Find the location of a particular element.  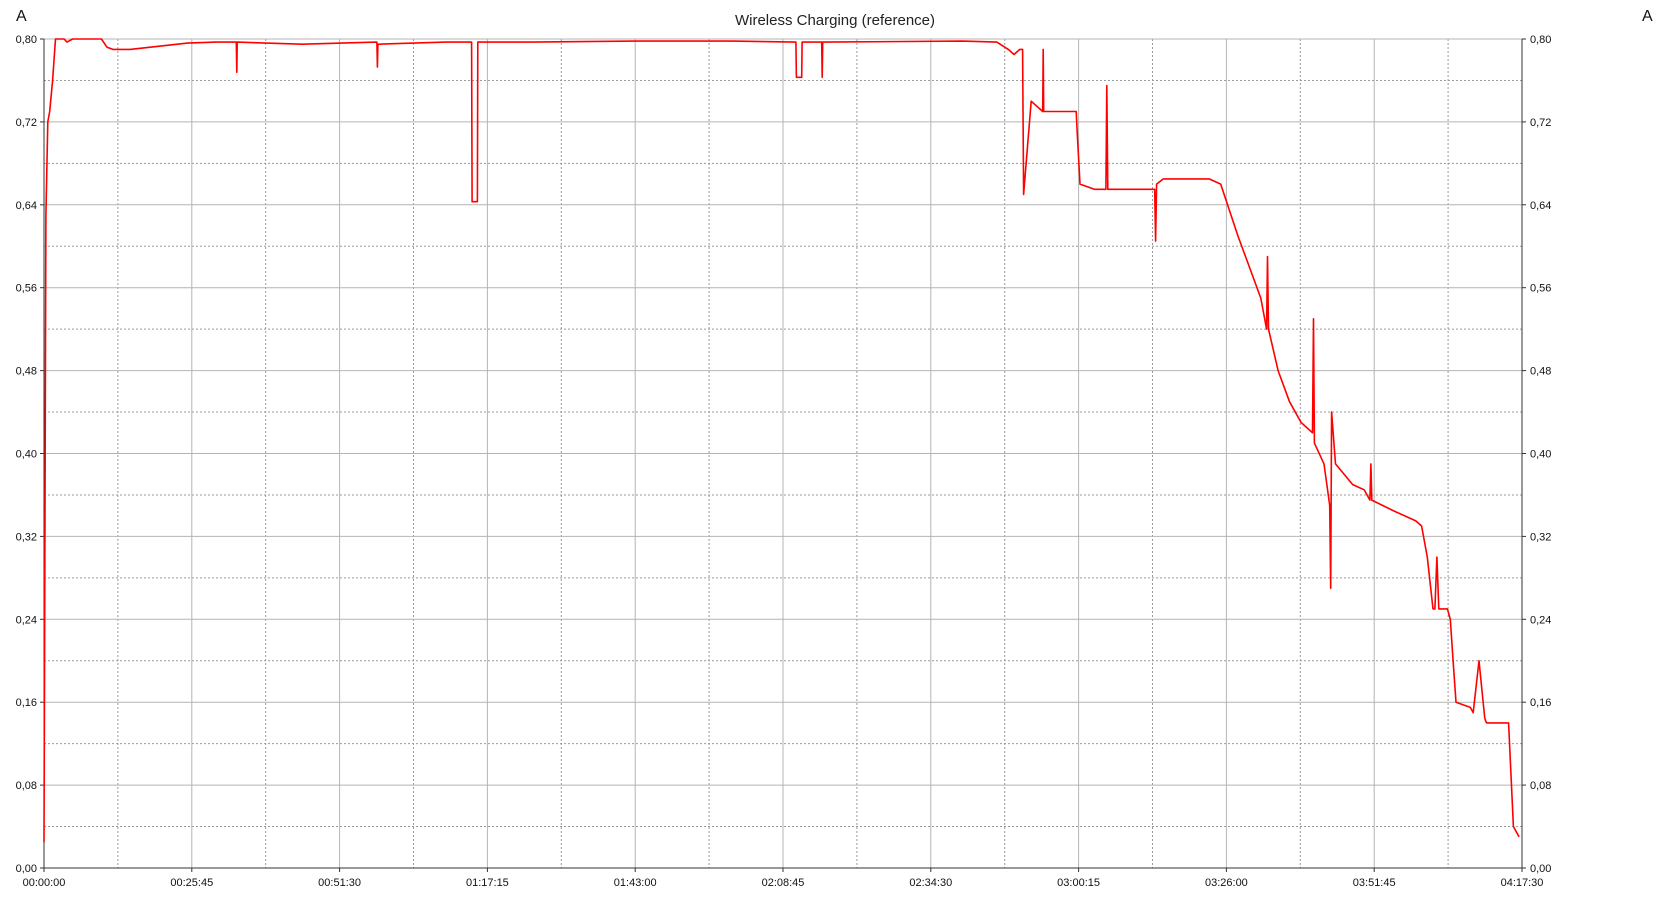

x-tick-label: 04:17:30 is located at coordinates (1522, 883).